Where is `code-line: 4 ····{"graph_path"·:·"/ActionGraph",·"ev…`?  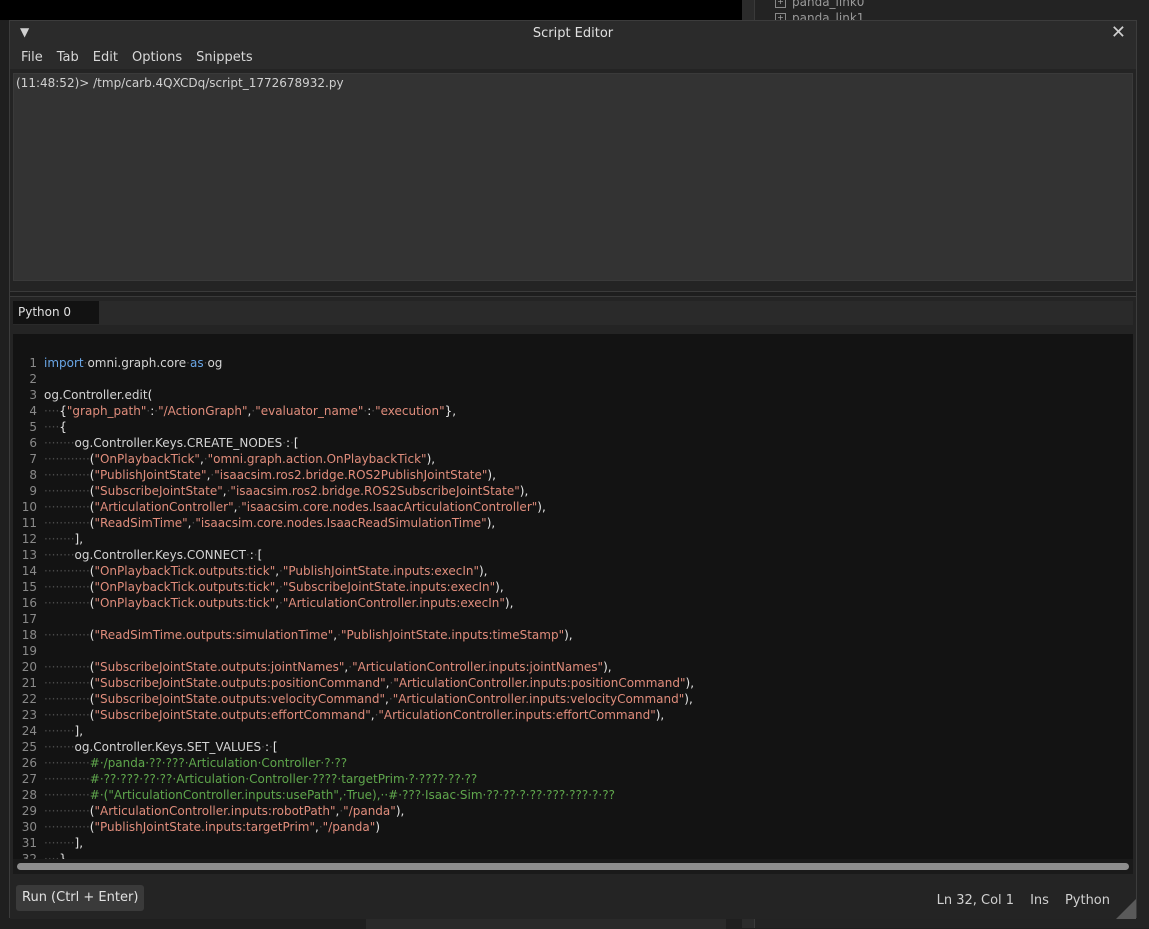
code-line: 4 ····{"graph_path"·:·"/ActionGraph",·"ev… is located at coordinates (573, 411).